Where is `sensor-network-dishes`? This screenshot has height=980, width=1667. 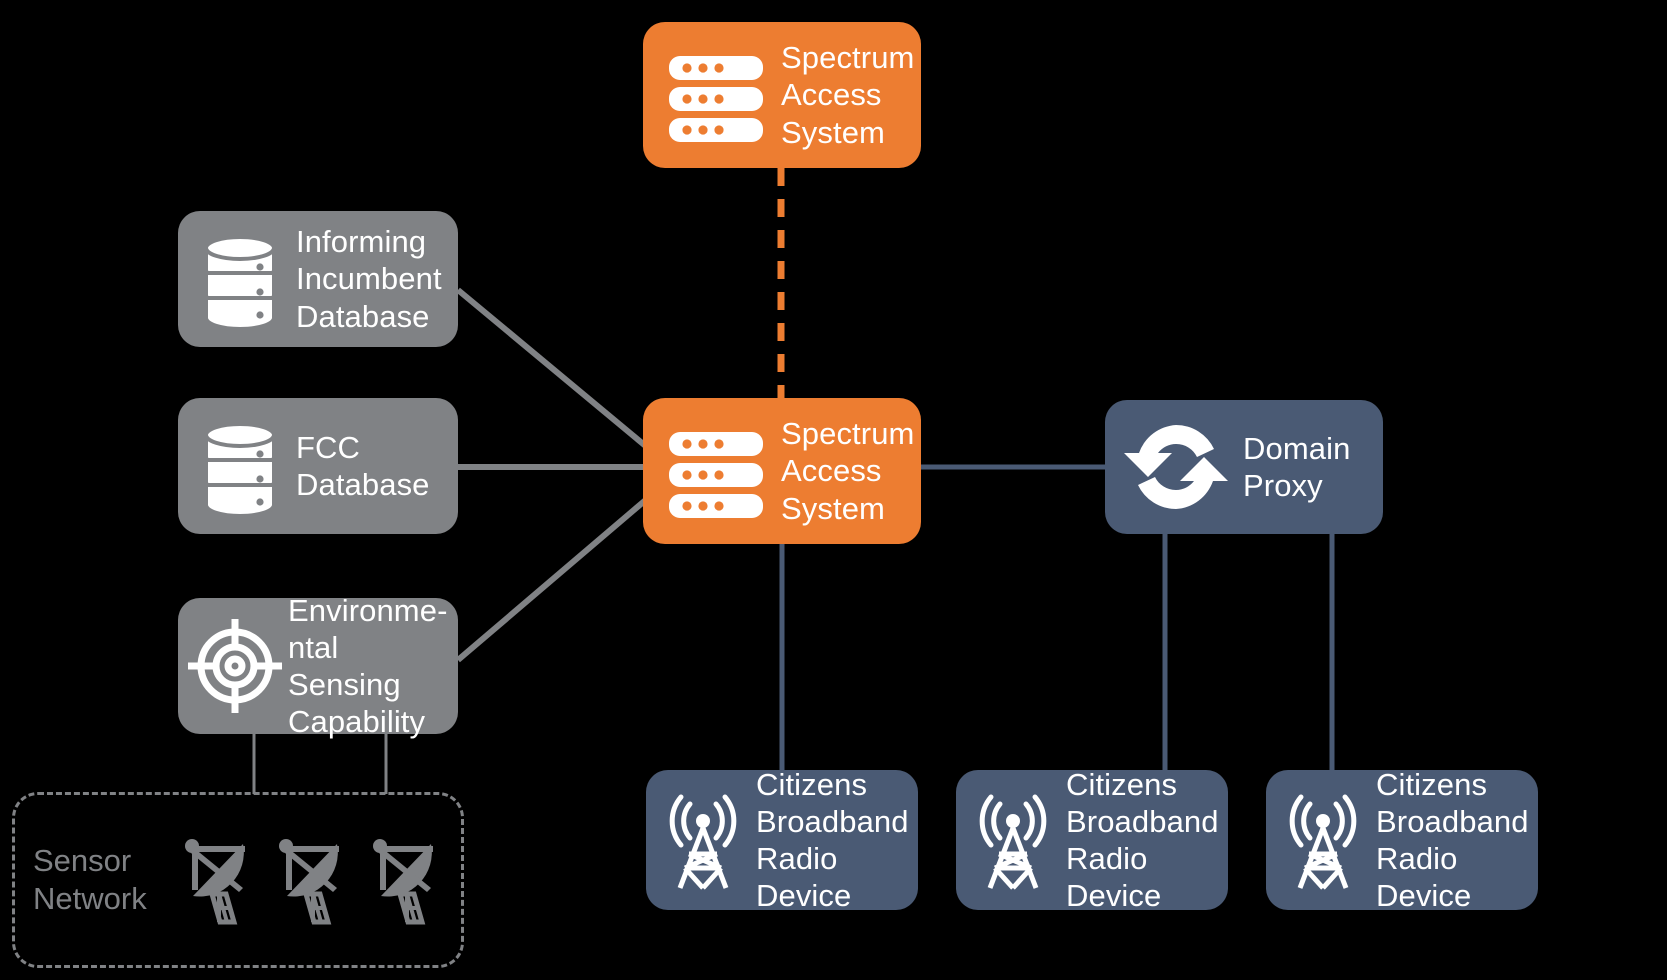
sensor-network-dishes is located at coordinates (311, 880).